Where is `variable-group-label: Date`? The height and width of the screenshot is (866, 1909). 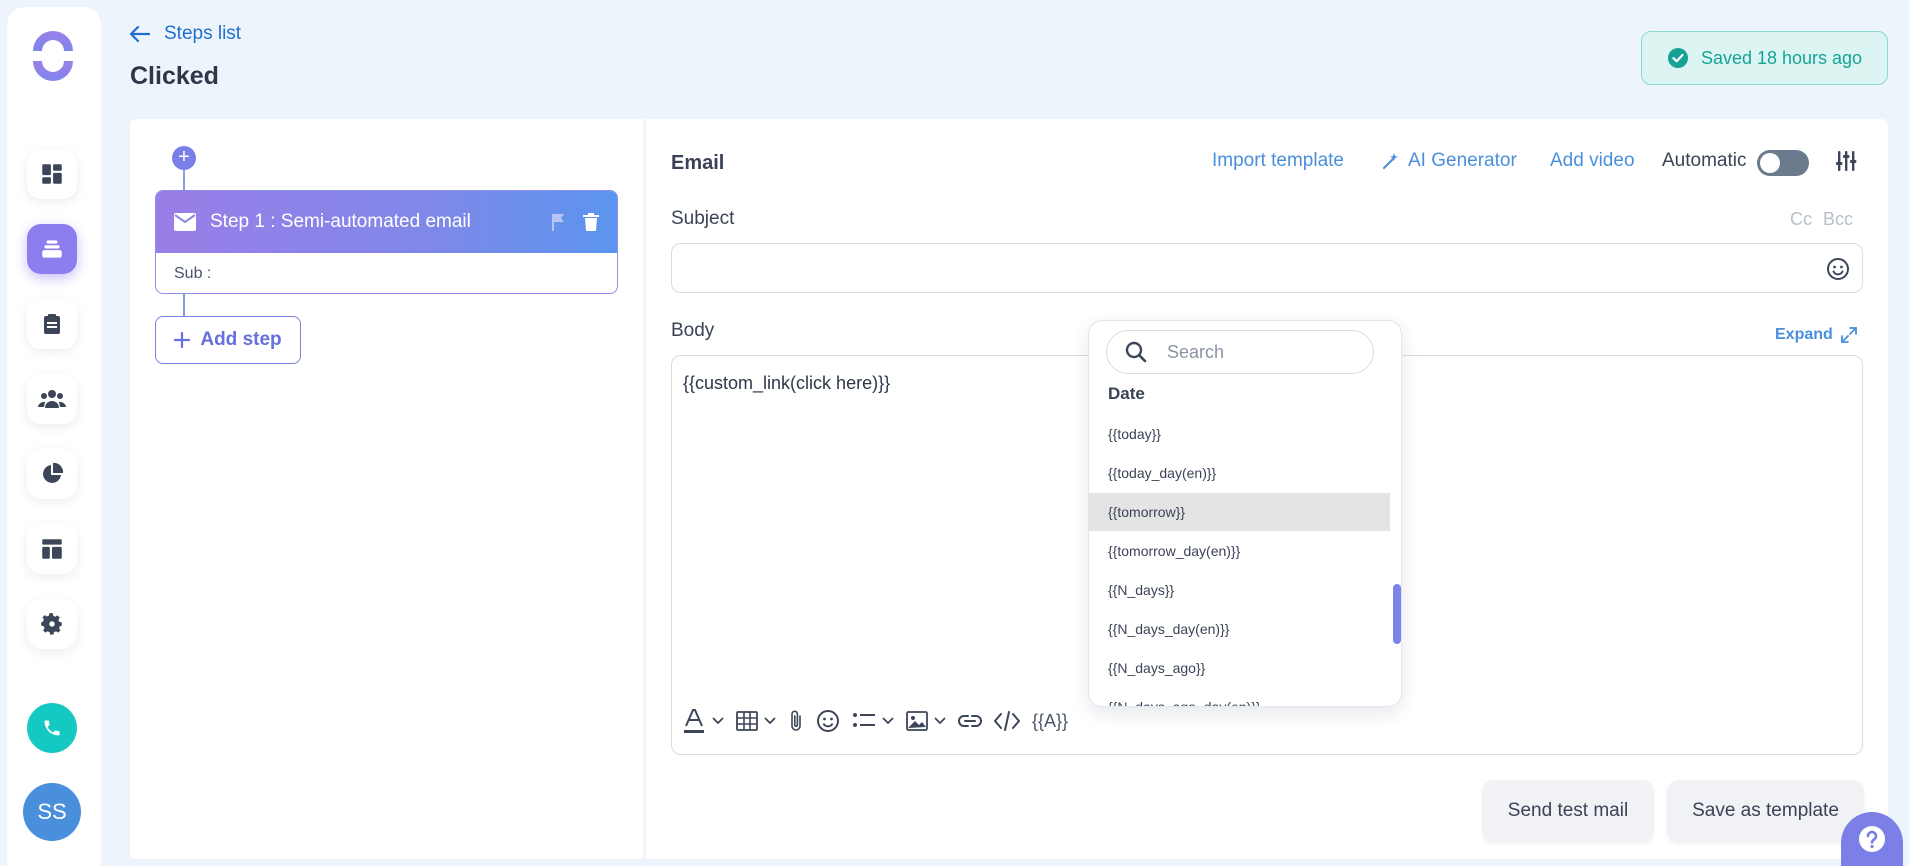
variable-group-label: Date is located at coordinates (1126, 393).